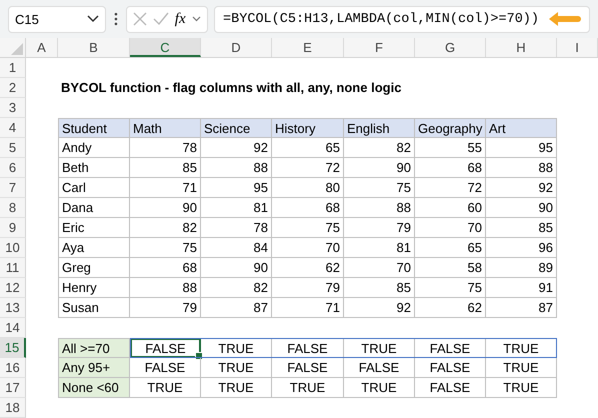 The width and height of the screenshot is (598, 418). I want to click on sheet-title: BYCOL function - flag columns with all, any, none logic, so click(231, 88).